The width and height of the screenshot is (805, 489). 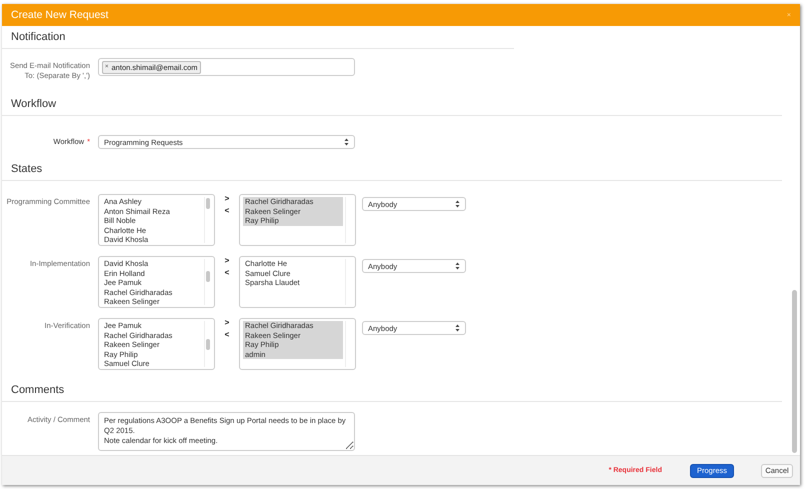 I want to click on dialog-title: Create New Request, so click(x=59, y=15).